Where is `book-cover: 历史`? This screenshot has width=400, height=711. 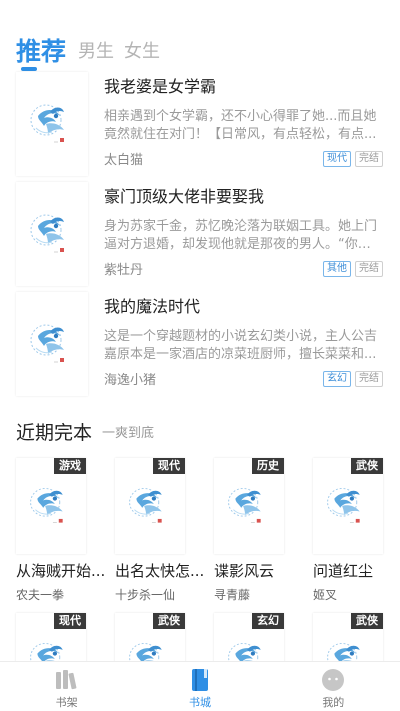
book-cover: 历史 is located at coordinates (249, 506).